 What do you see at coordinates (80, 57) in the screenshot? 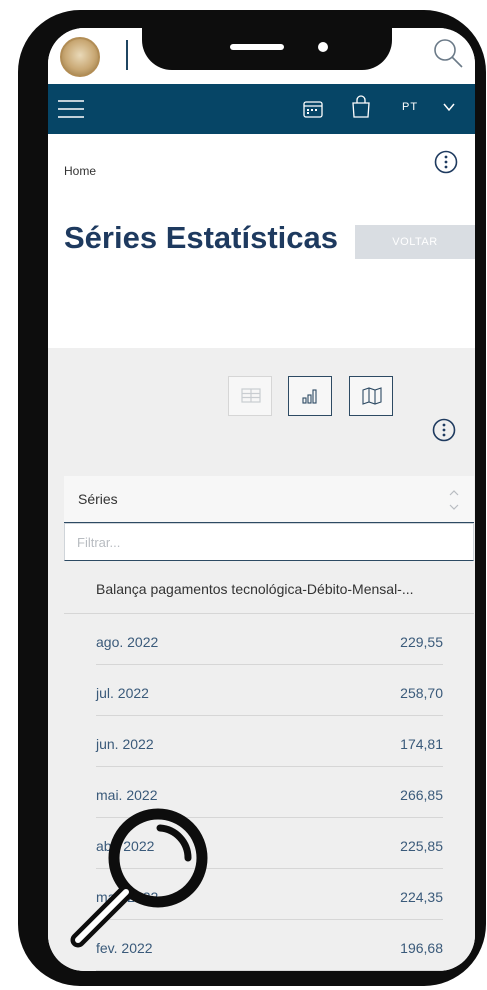
I see `central-bank-emblem-icon` at bounding box center [80, 57].